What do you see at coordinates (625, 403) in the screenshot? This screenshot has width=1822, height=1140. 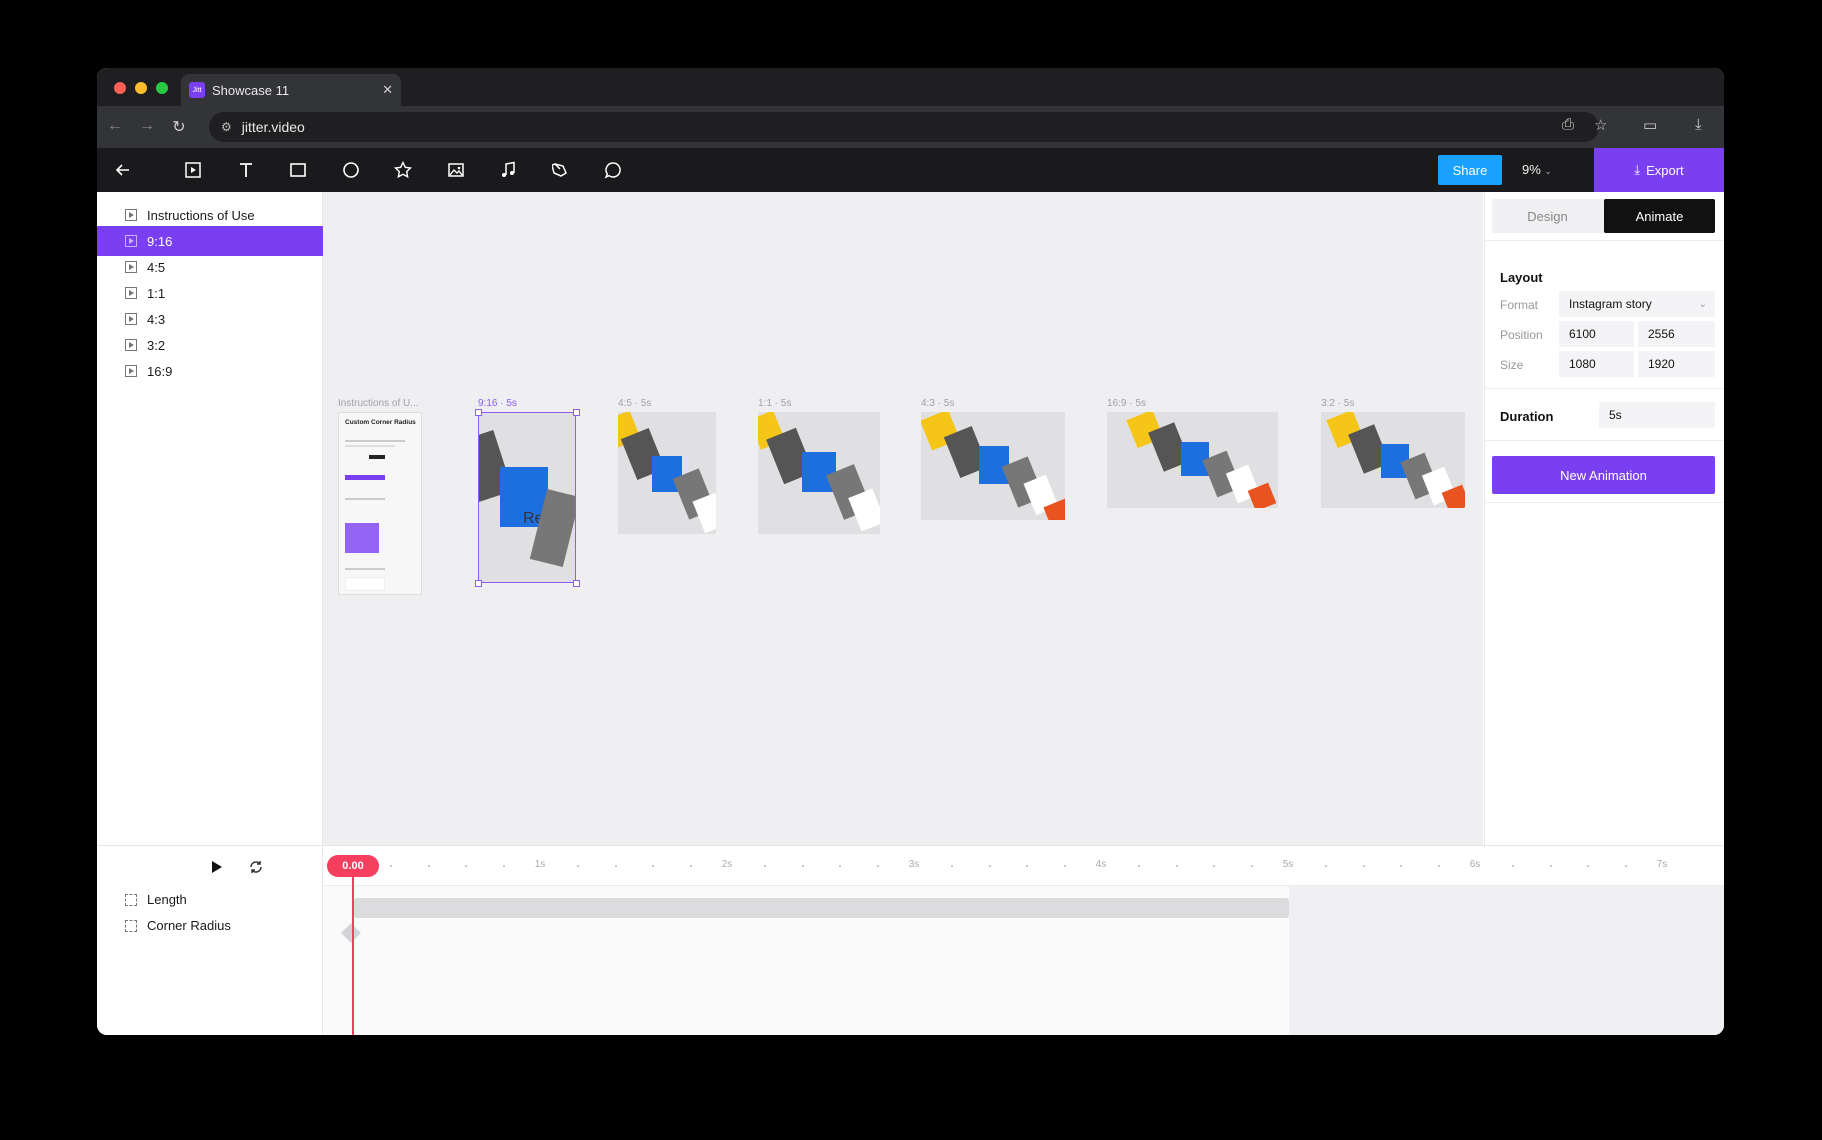 I see `frame-name: 4:5` at bounding box center [625, 403].